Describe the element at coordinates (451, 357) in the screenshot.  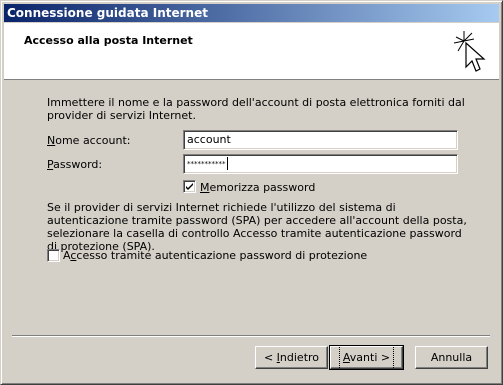
I see `cancel-button: Annulla` at that location.